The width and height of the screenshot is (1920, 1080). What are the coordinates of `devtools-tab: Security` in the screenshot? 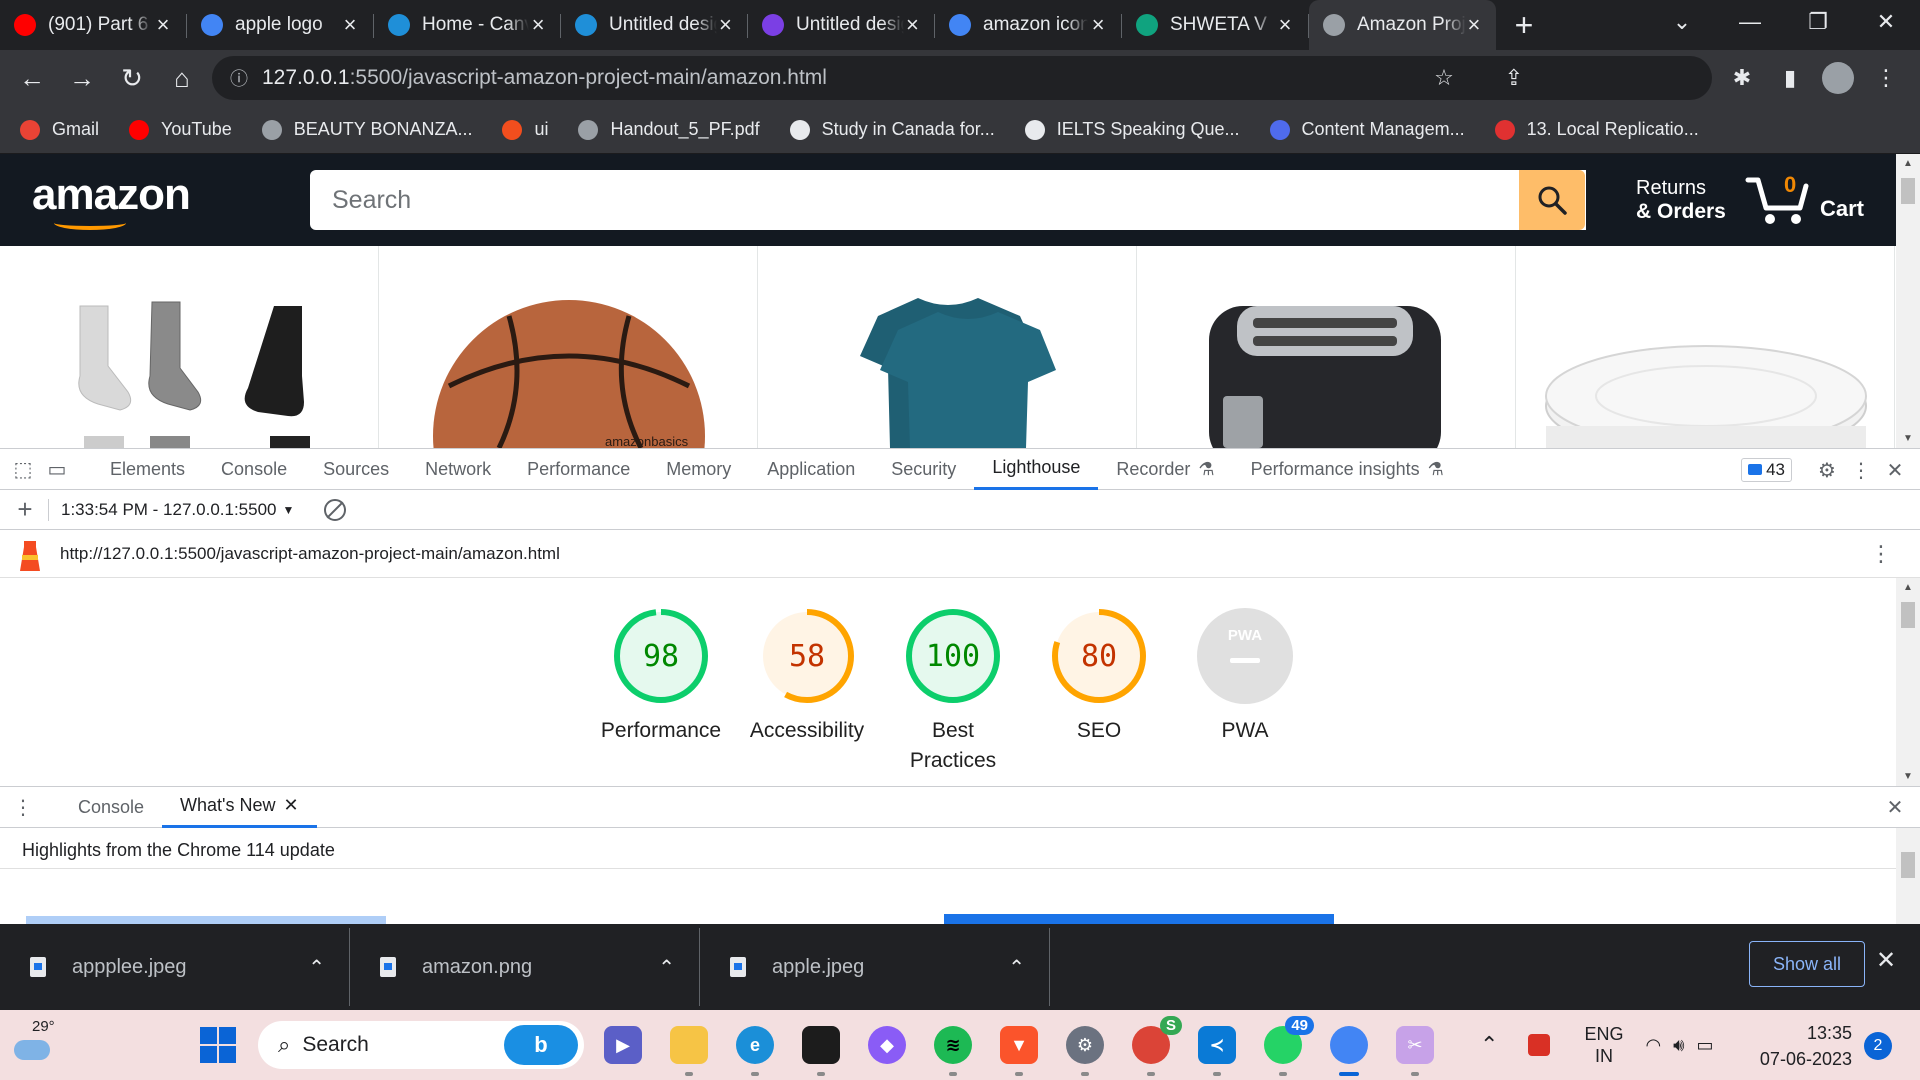 It's located at (923, 469).